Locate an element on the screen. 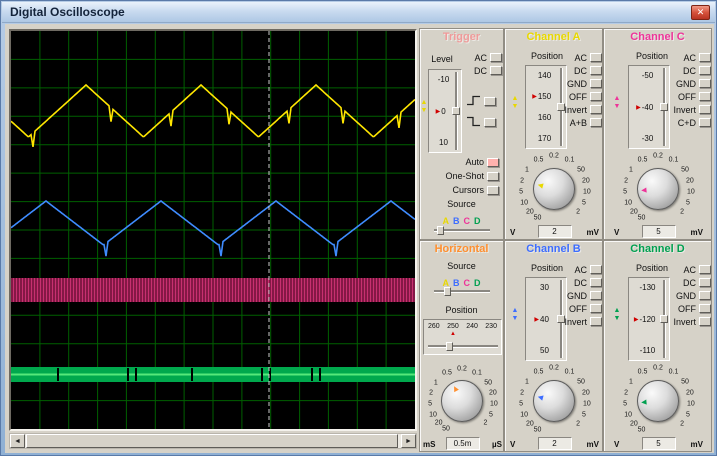  scroll-right-button: ► is located at coordinates (408, 441).